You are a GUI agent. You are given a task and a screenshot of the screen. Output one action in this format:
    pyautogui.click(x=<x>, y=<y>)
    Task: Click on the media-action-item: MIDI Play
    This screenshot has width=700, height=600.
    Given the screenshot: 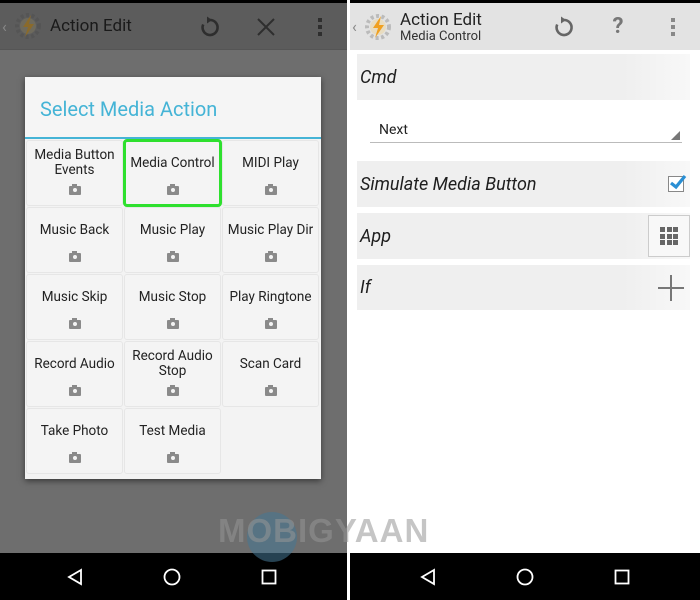 What is the action you would take?
    pyautogui.click(x=270, y=173)
    